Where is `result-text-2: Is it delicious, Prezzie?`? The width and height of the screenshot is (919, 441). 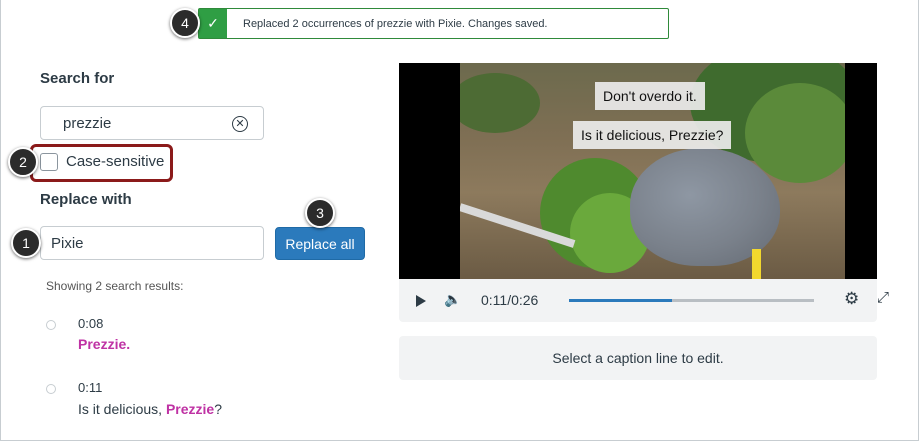 result-text-2: Is it delicious, Prezzie? is located at coordinates (150, 409).